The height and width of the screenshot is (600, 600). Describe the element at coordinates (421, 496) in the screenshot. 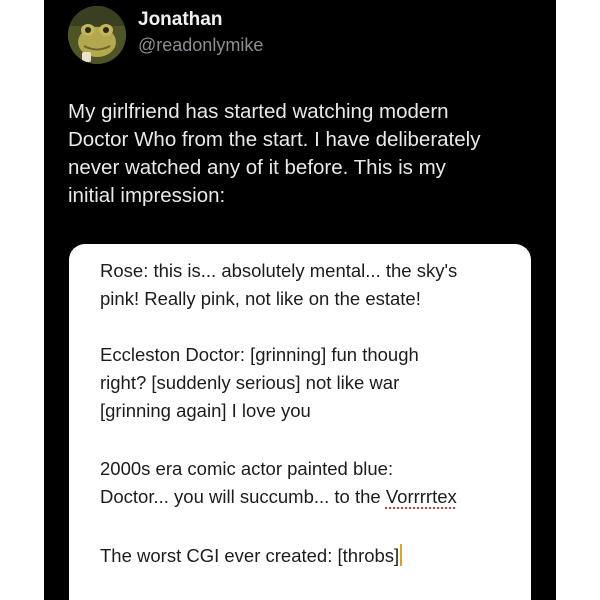

I see `misspelled-word: Vorrrrtex` at that location.